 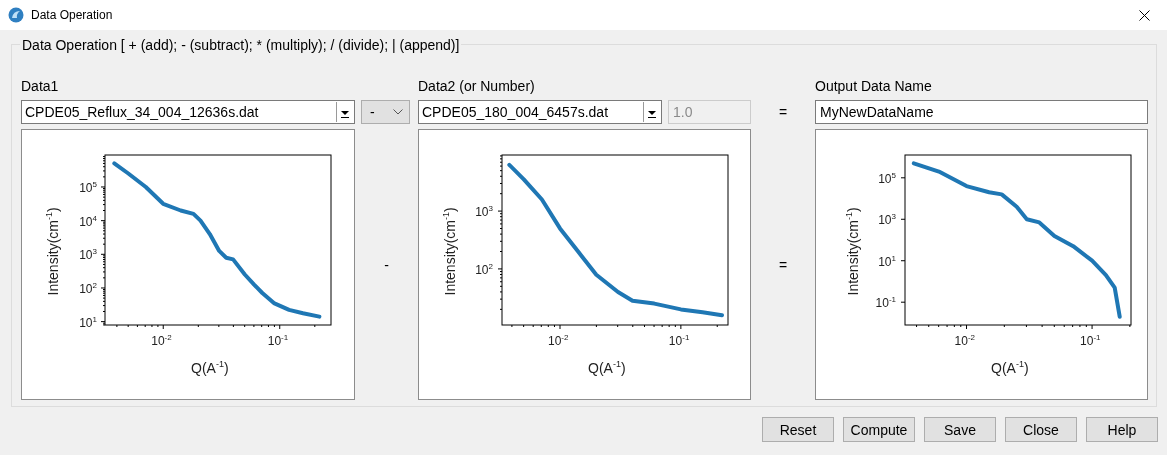 I want to click on data1-dropdown: CPDE05_Reflux_34_004_12636s.dat, so click(x=188, y=112).